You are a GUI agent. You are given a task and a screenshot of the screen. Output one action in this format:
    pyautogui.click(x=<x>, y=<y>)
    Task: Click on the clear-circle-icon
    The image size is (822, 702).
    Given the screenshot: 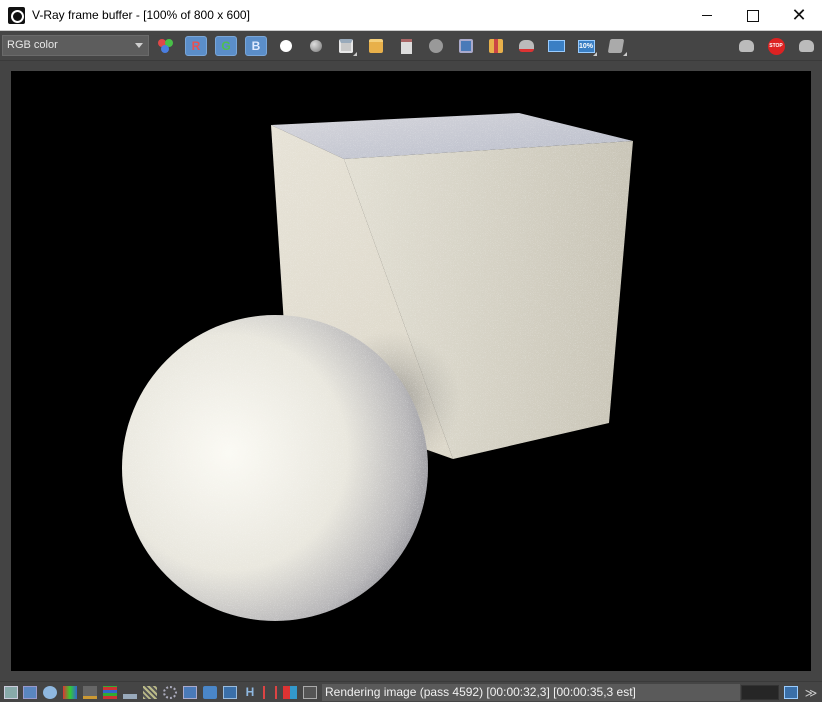 What is the action you would take?
    pyautogui.click(x=436, y=46)
    